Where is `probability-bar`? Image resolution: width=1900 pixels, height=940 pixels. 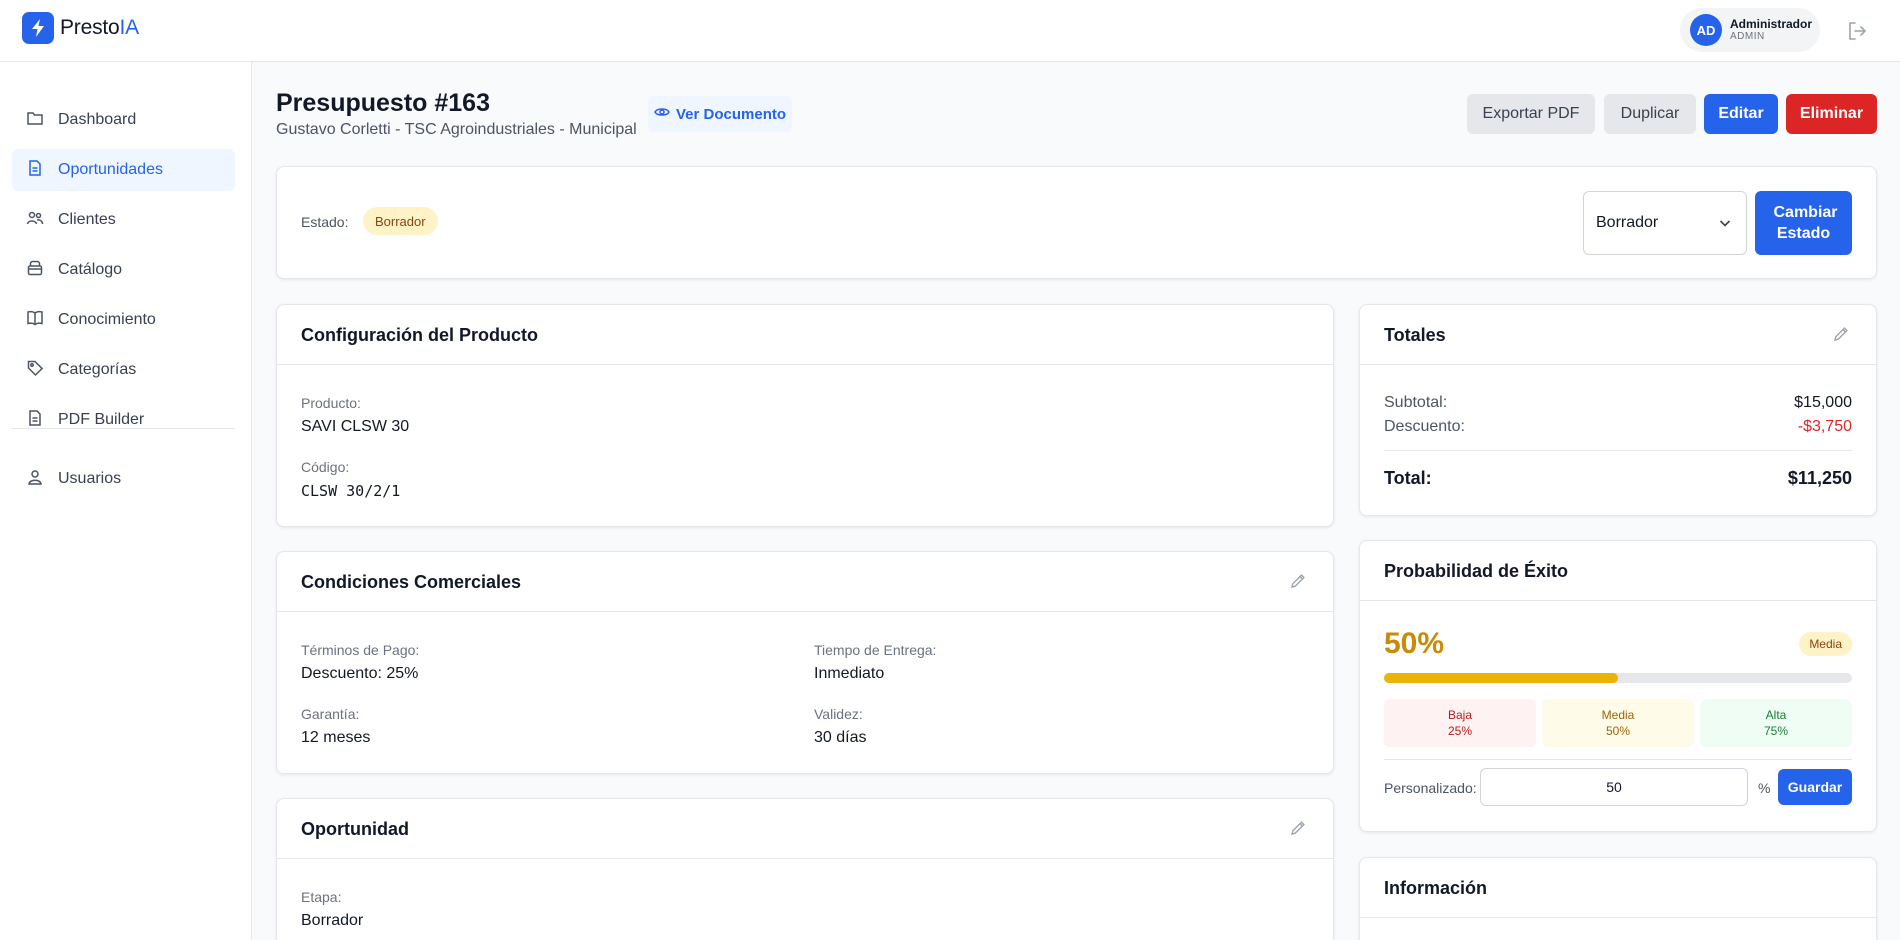
probability-bar is located at coordinates (1618, 678).